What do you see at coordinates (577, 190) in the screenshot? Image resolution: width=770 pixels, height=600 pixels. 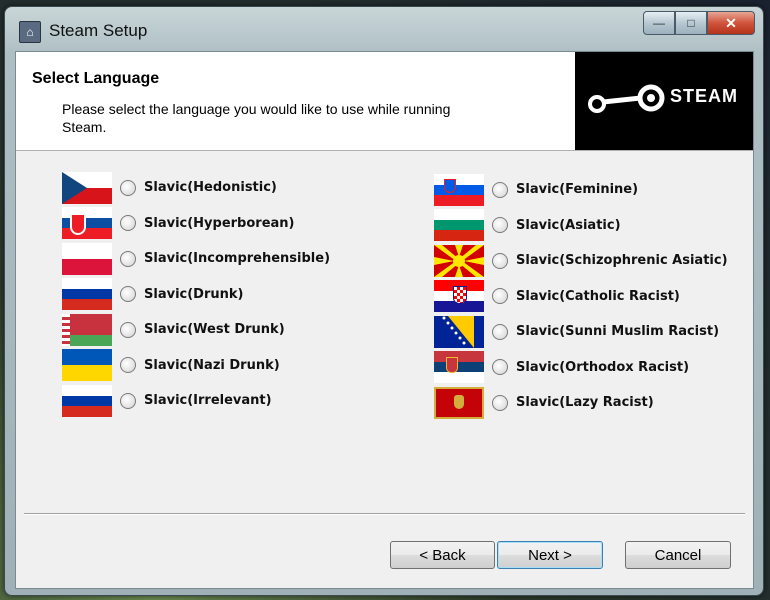 I see `language-label: Slavic(Feminine)` at bounding box center [577, 190].